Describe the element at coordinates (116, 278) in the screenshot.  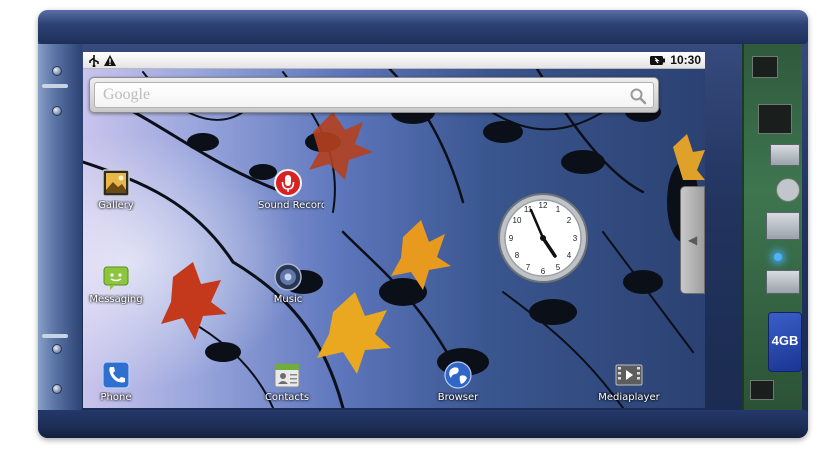
I see `messaging-icon` at that location.